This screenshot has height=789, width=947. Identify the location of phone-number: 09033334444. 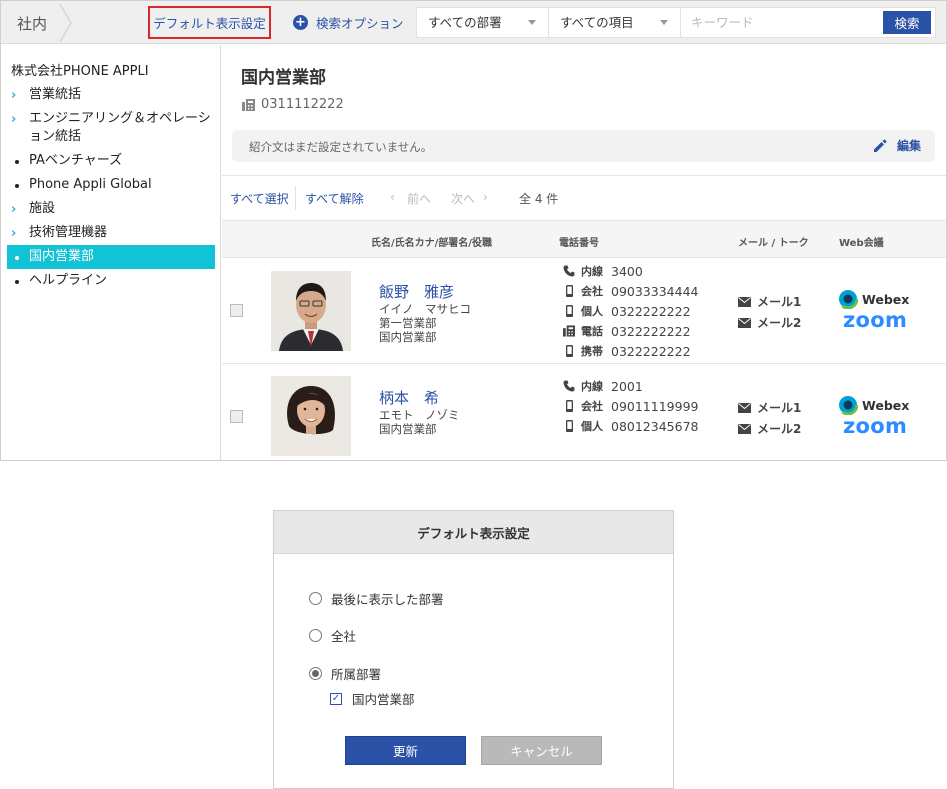
(655, 291).